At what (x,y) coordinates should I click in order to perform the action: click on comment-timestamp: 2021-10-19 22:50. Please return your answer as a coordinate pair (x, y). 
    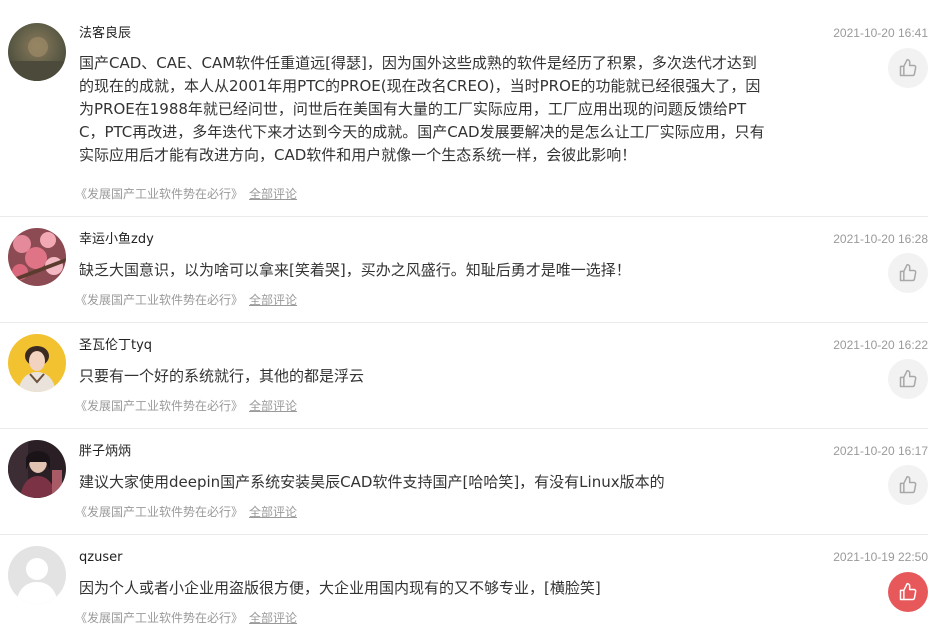
    Looking at the image, I should click on (880, 557).